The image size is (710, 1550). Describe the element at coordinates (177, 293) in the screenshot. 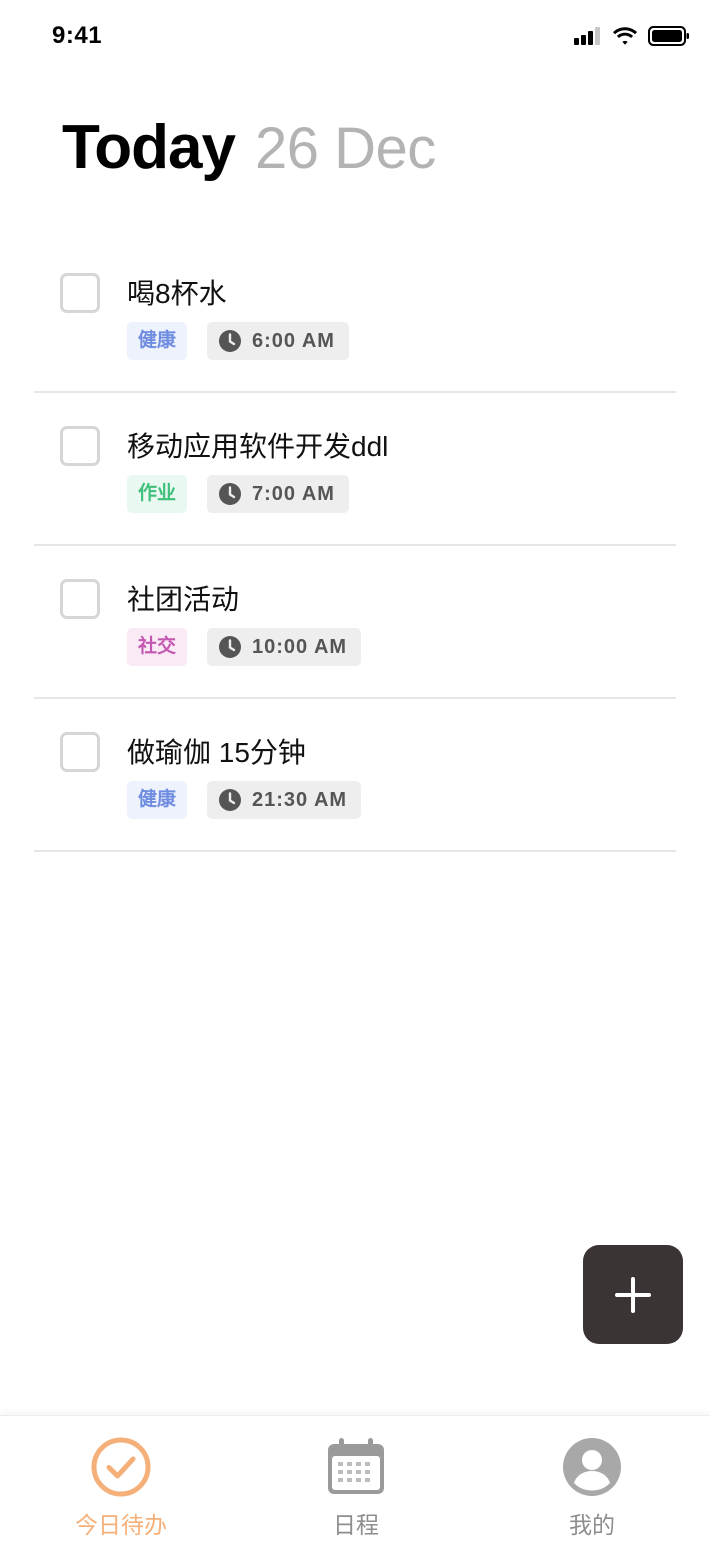

I see `task-title: 喝8杯水` at that location.